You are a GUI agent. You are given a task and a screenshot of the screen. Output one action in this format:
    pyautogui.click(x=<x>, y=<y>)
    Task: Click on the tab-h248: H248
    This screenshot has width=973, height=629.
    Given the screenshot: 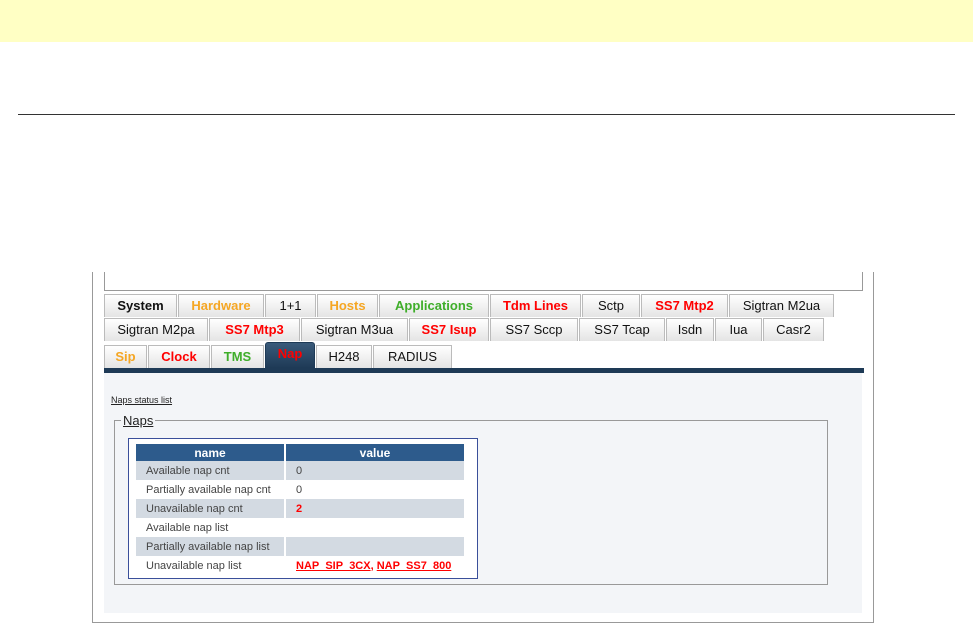 What is the action you would take?
    pyautogui.click(x=344, y=356)
    